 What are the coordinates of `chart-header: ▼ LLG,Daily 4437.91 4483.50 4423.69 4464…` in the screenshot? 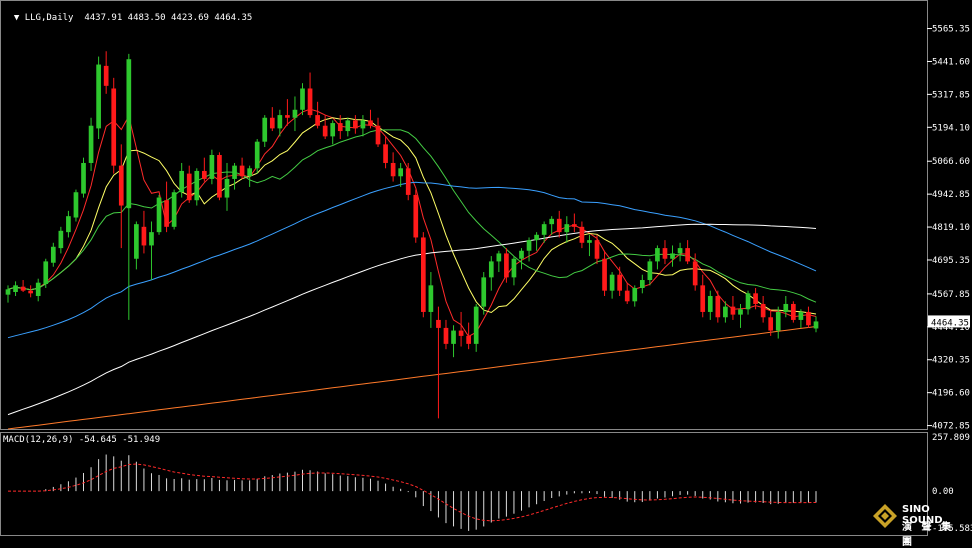 It's located at (127, 13).